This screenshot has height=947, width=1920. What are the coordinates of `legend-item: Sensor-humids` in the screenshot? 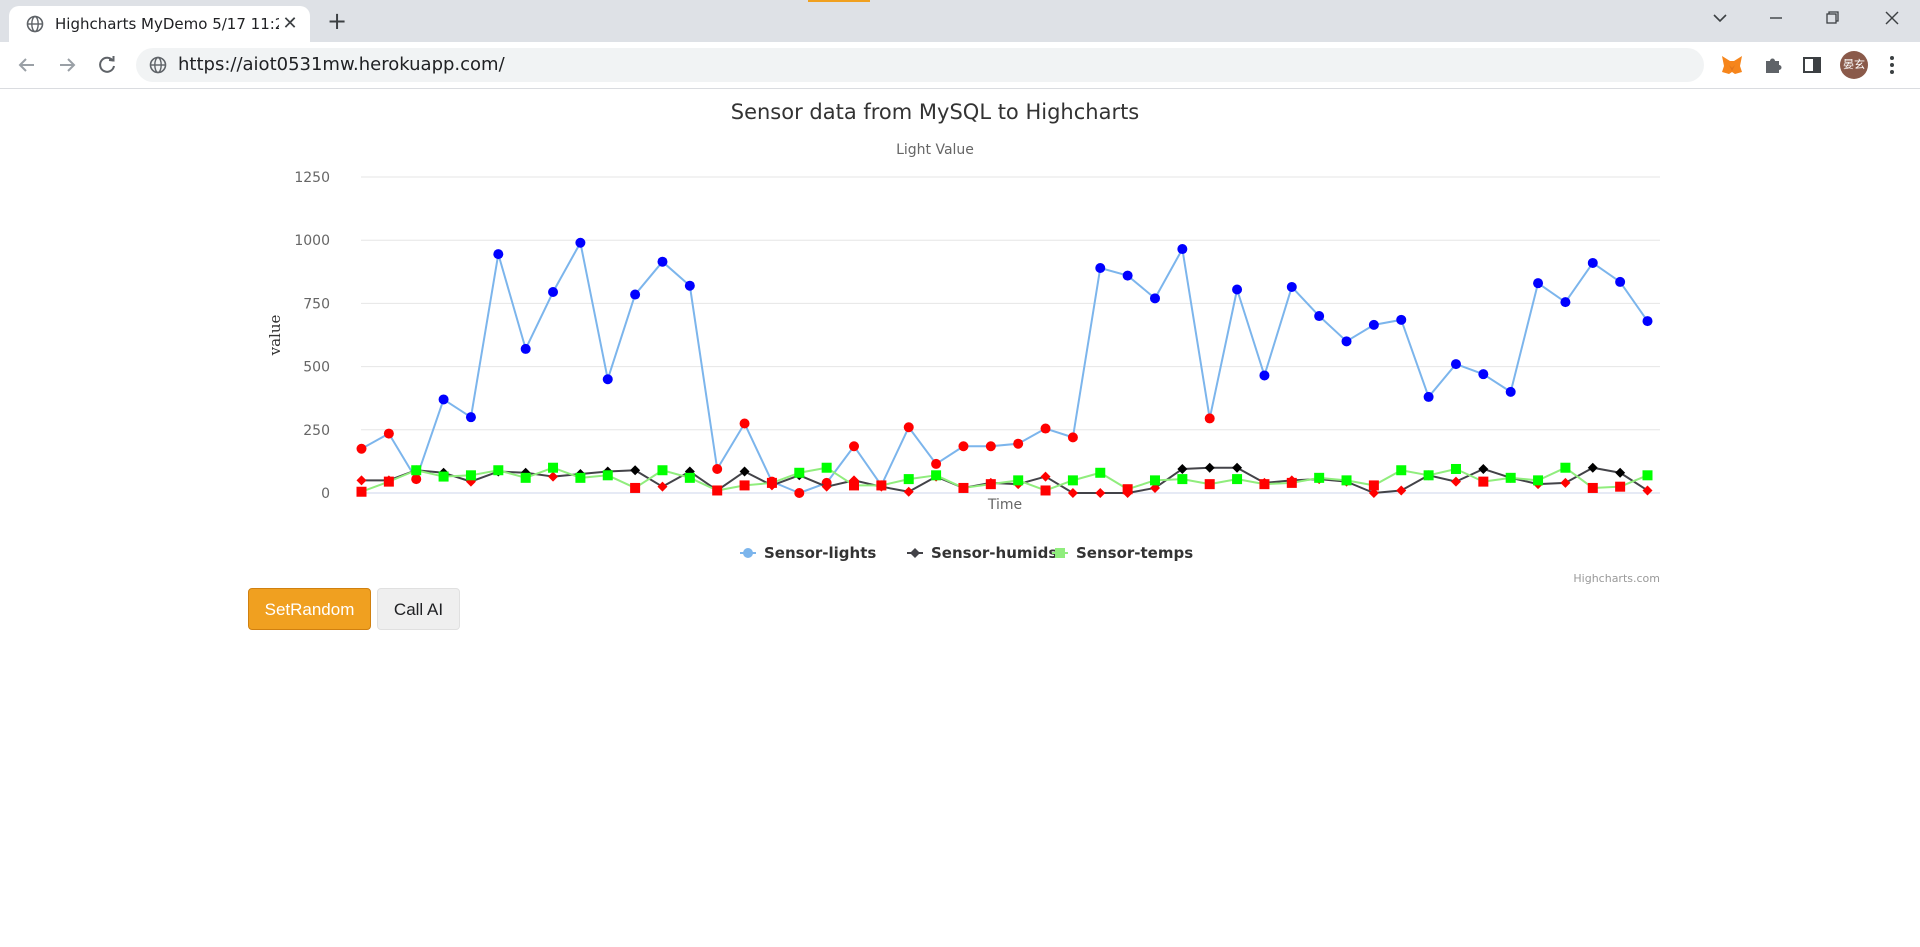 It's located at (982, 553).